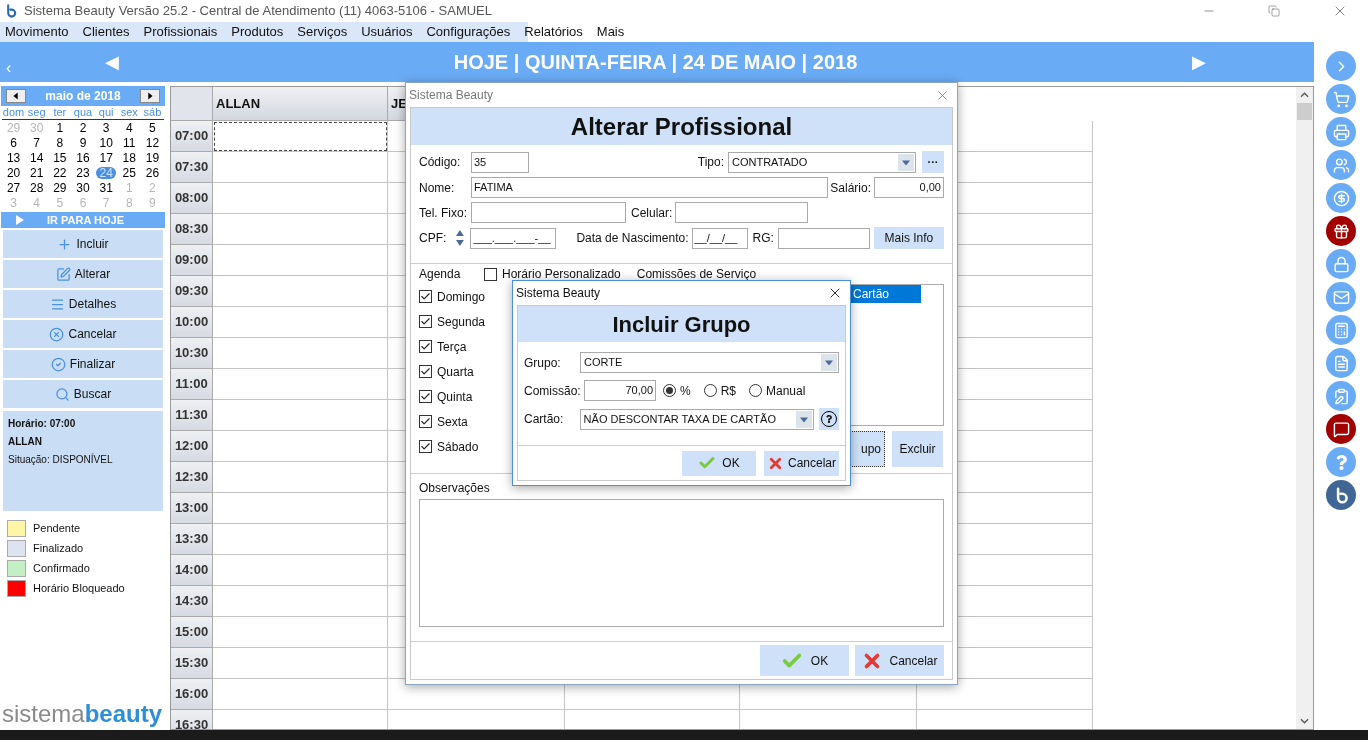 This screenshot has width=1368, height=740. I want to click on calendar-day: 6, so click(13, 142).